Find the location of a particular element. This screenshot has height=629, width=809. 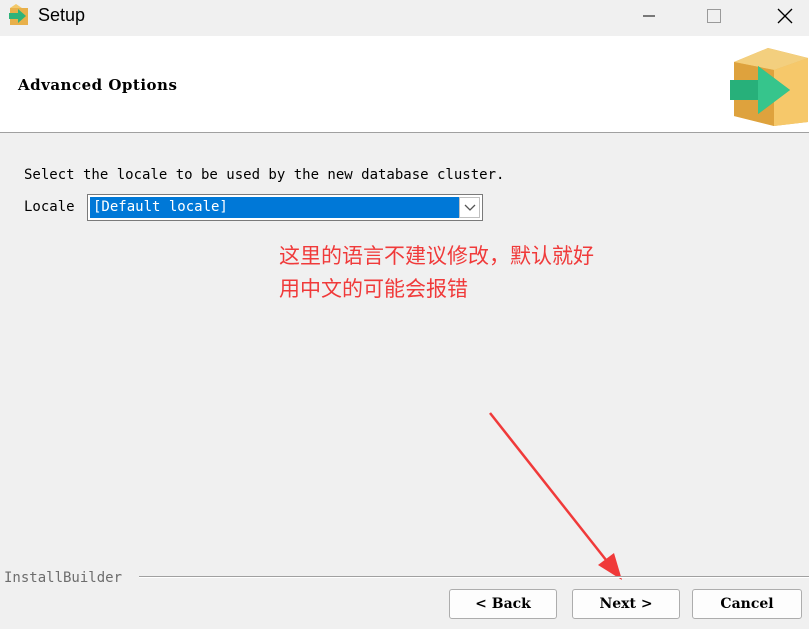

chevron-down-icon is located at coordinates (469, 207).